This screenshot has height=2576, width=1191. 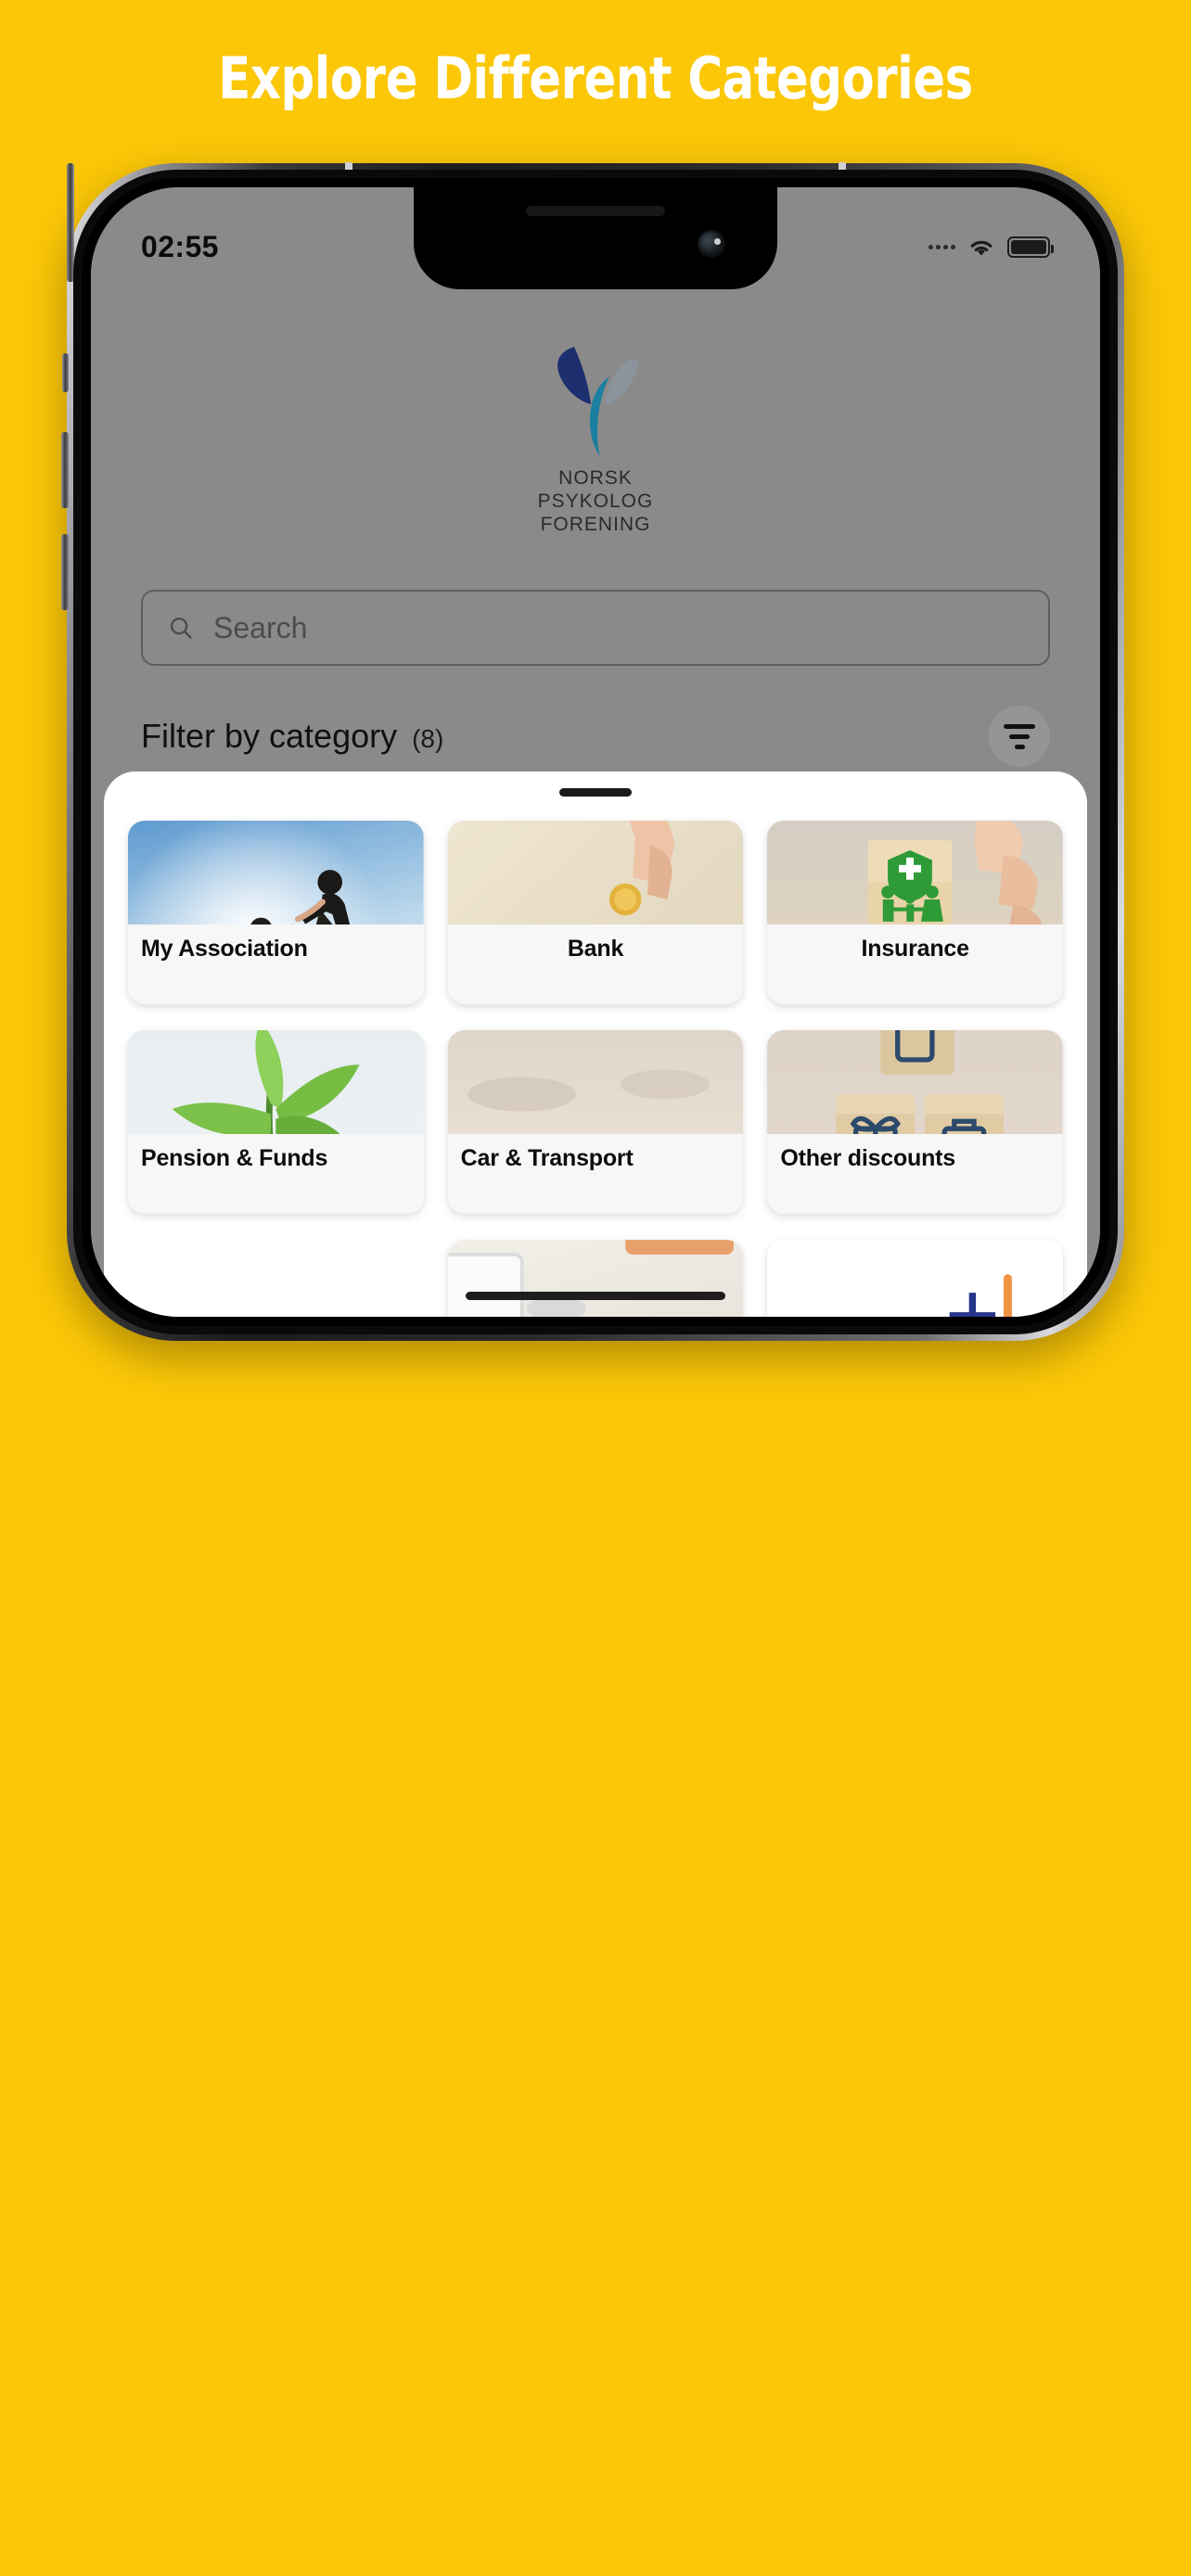 I want to click on category-label: Insurance, so click(x=916, y=949).